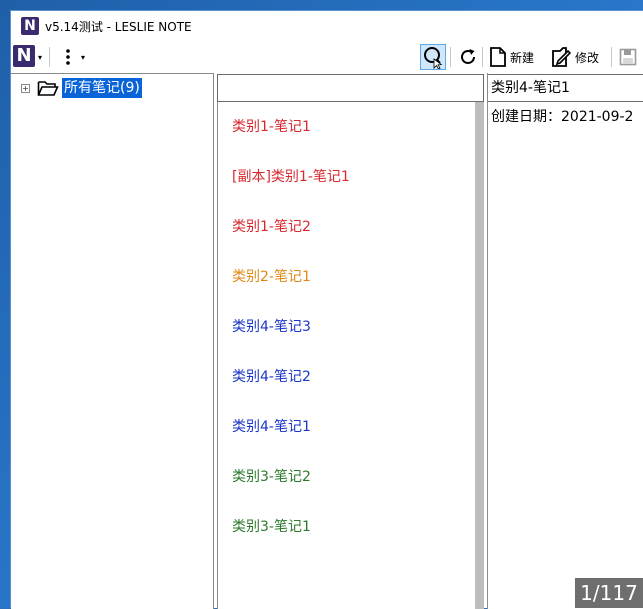 Image resolution: width=643 pixels, height=609 pixels. What do you see at coordinates (327, 57) in the screenshot?
I see `toolbar: N ▾ ▾ 新建 修改` at bounding box center [327, 57].